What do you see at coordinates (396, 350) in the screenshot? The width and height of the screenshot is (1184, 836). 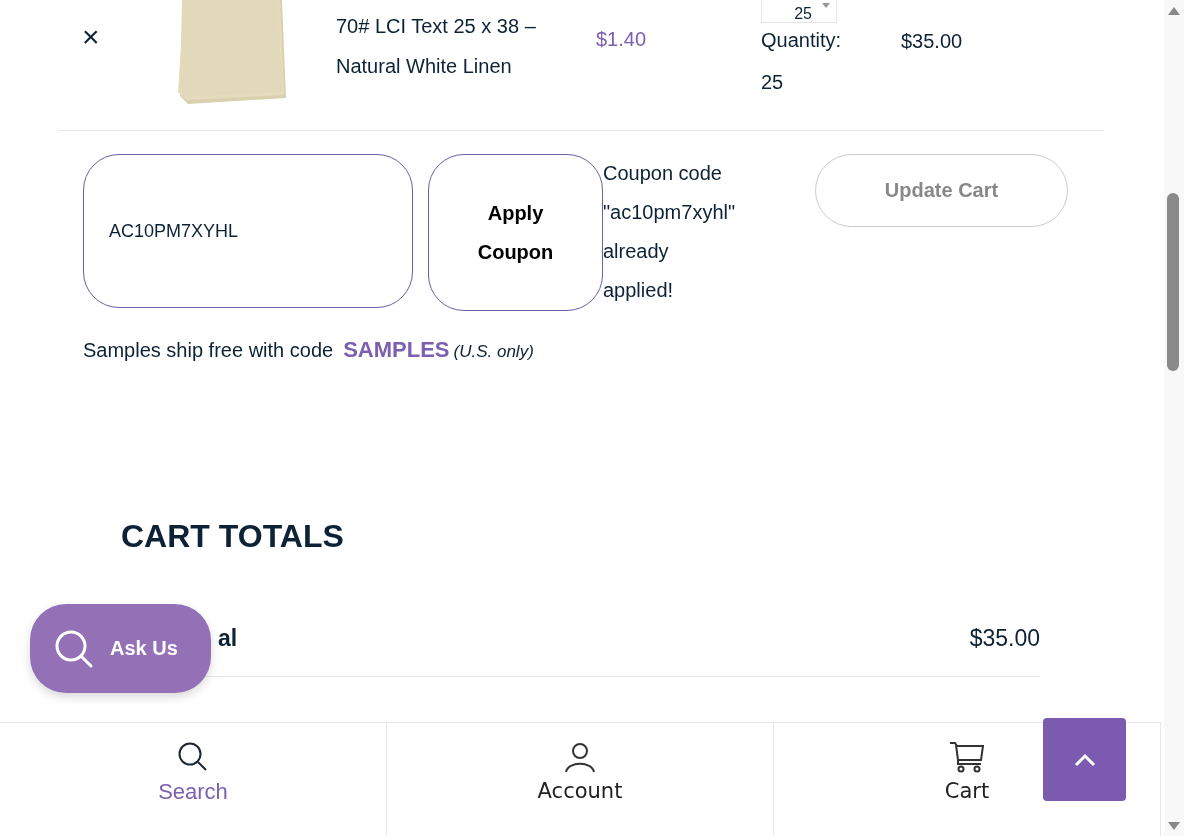 I see `samples-code: SAMPLES` at bounding box center [396, 350].